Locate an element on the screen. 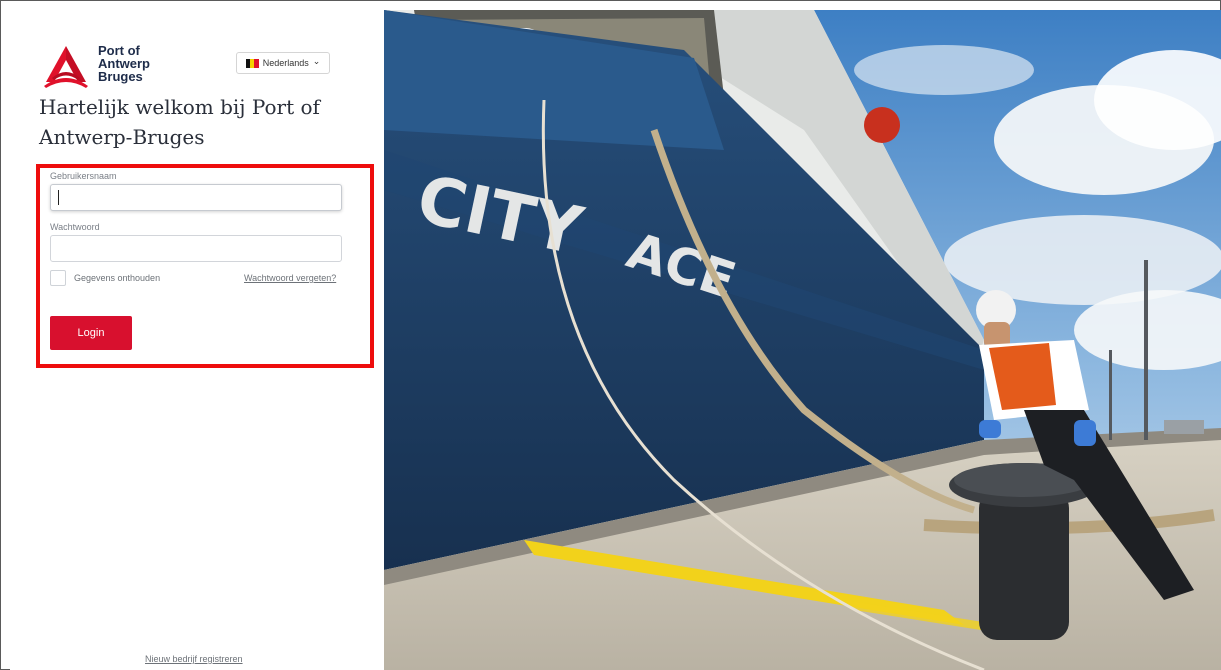  port-logo: Port of Antwerp Bruges is located at coordinates (115, 70).